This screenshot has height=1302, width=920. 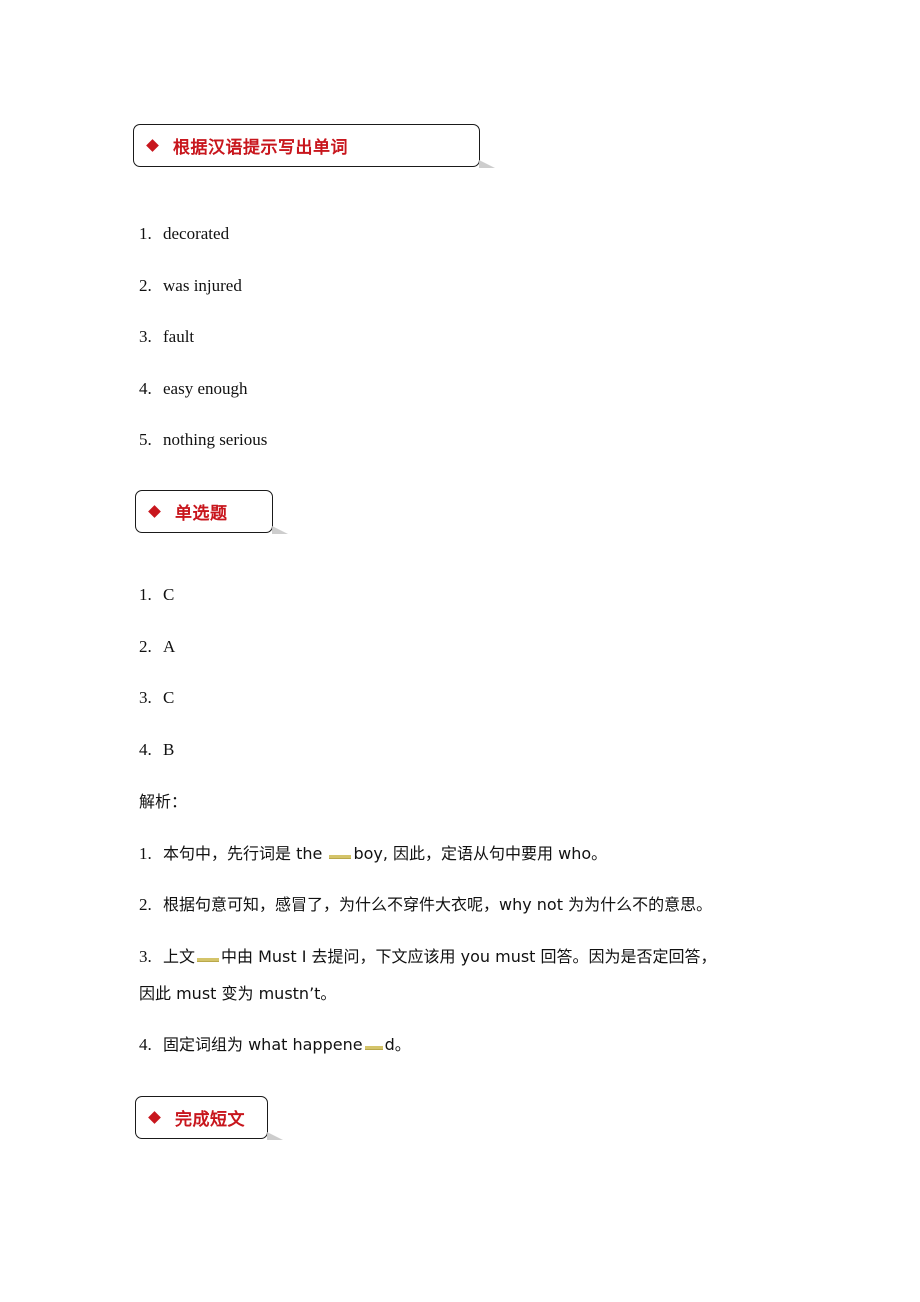 What do you see at coordinates (184, 233) in the screenshot?
I see `vocab-answer-item: 1. decorated` at bounding box center [184, 233].